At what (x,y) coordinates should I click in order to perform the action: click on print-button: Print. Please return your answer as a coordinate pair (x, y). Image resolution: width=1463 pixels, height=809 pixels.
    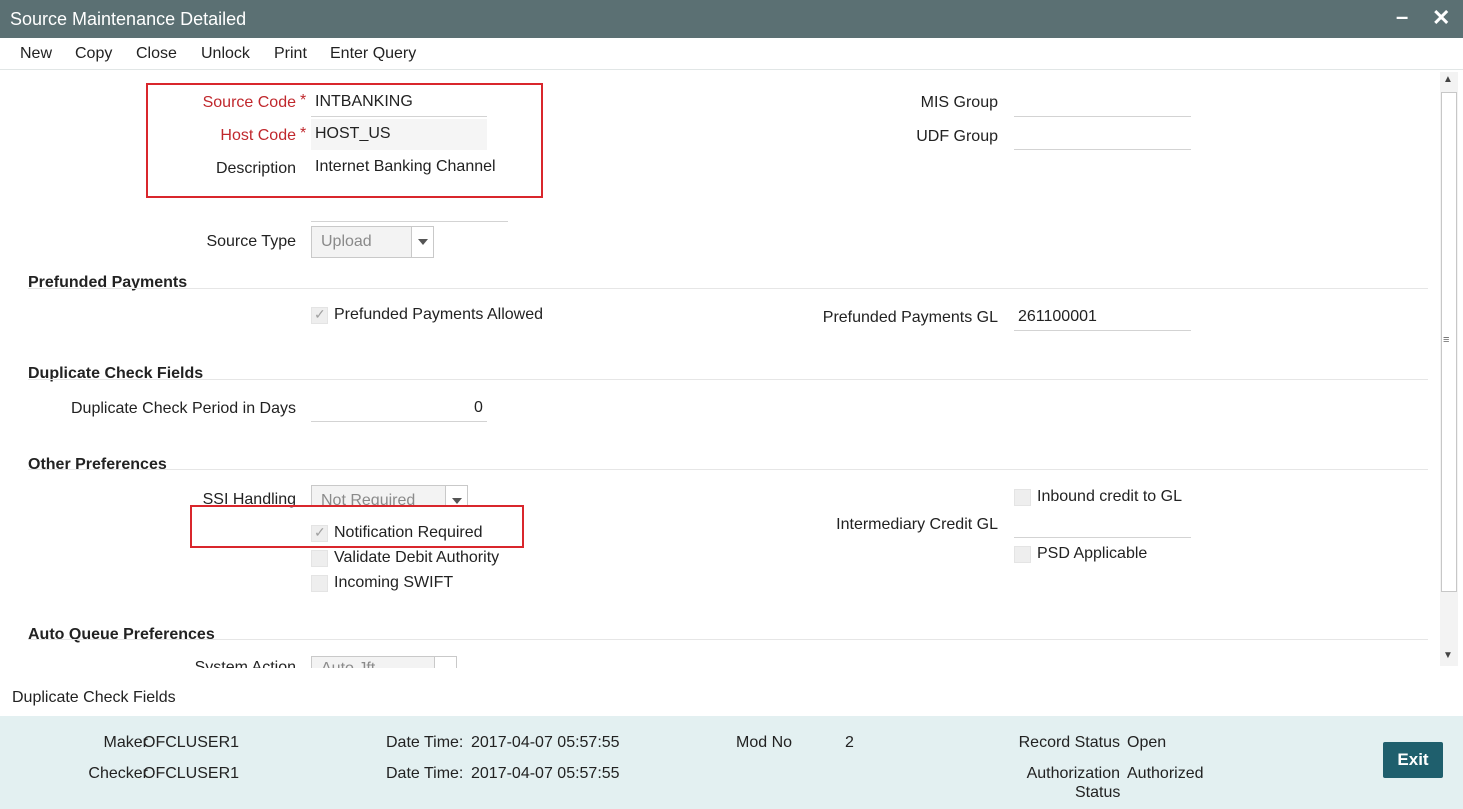
    Looking at the image, I should click on (290, 54).